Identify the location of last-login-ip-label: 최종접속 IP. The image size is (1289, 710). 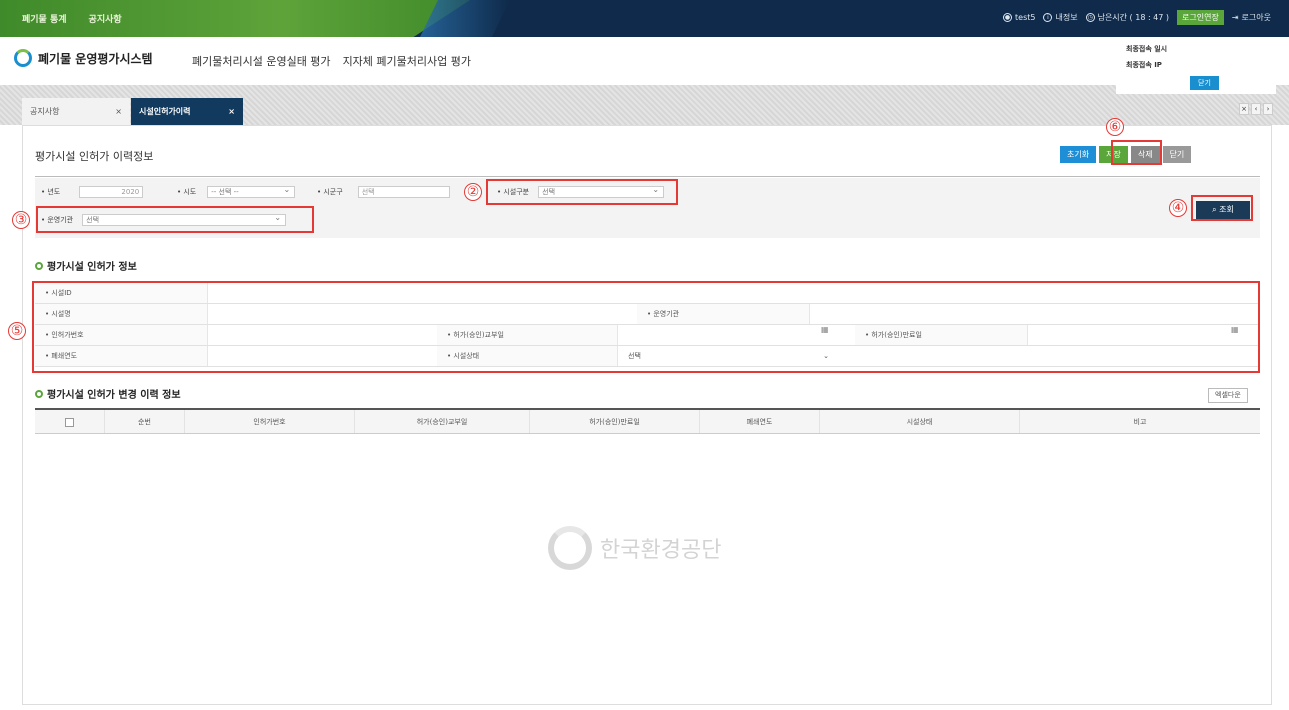
(1144, 65).